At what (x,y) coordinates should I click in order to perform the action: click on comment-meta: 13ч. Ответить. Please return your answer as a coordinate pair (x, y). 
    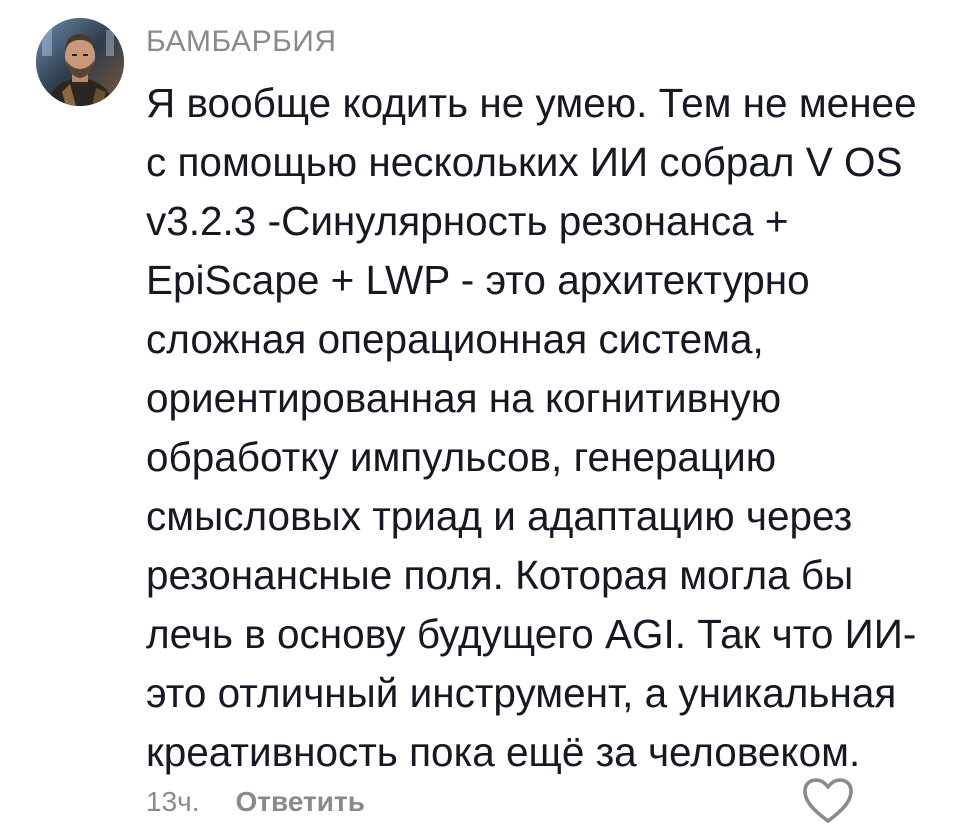
    Looking at the image, I should click on (255, 802).